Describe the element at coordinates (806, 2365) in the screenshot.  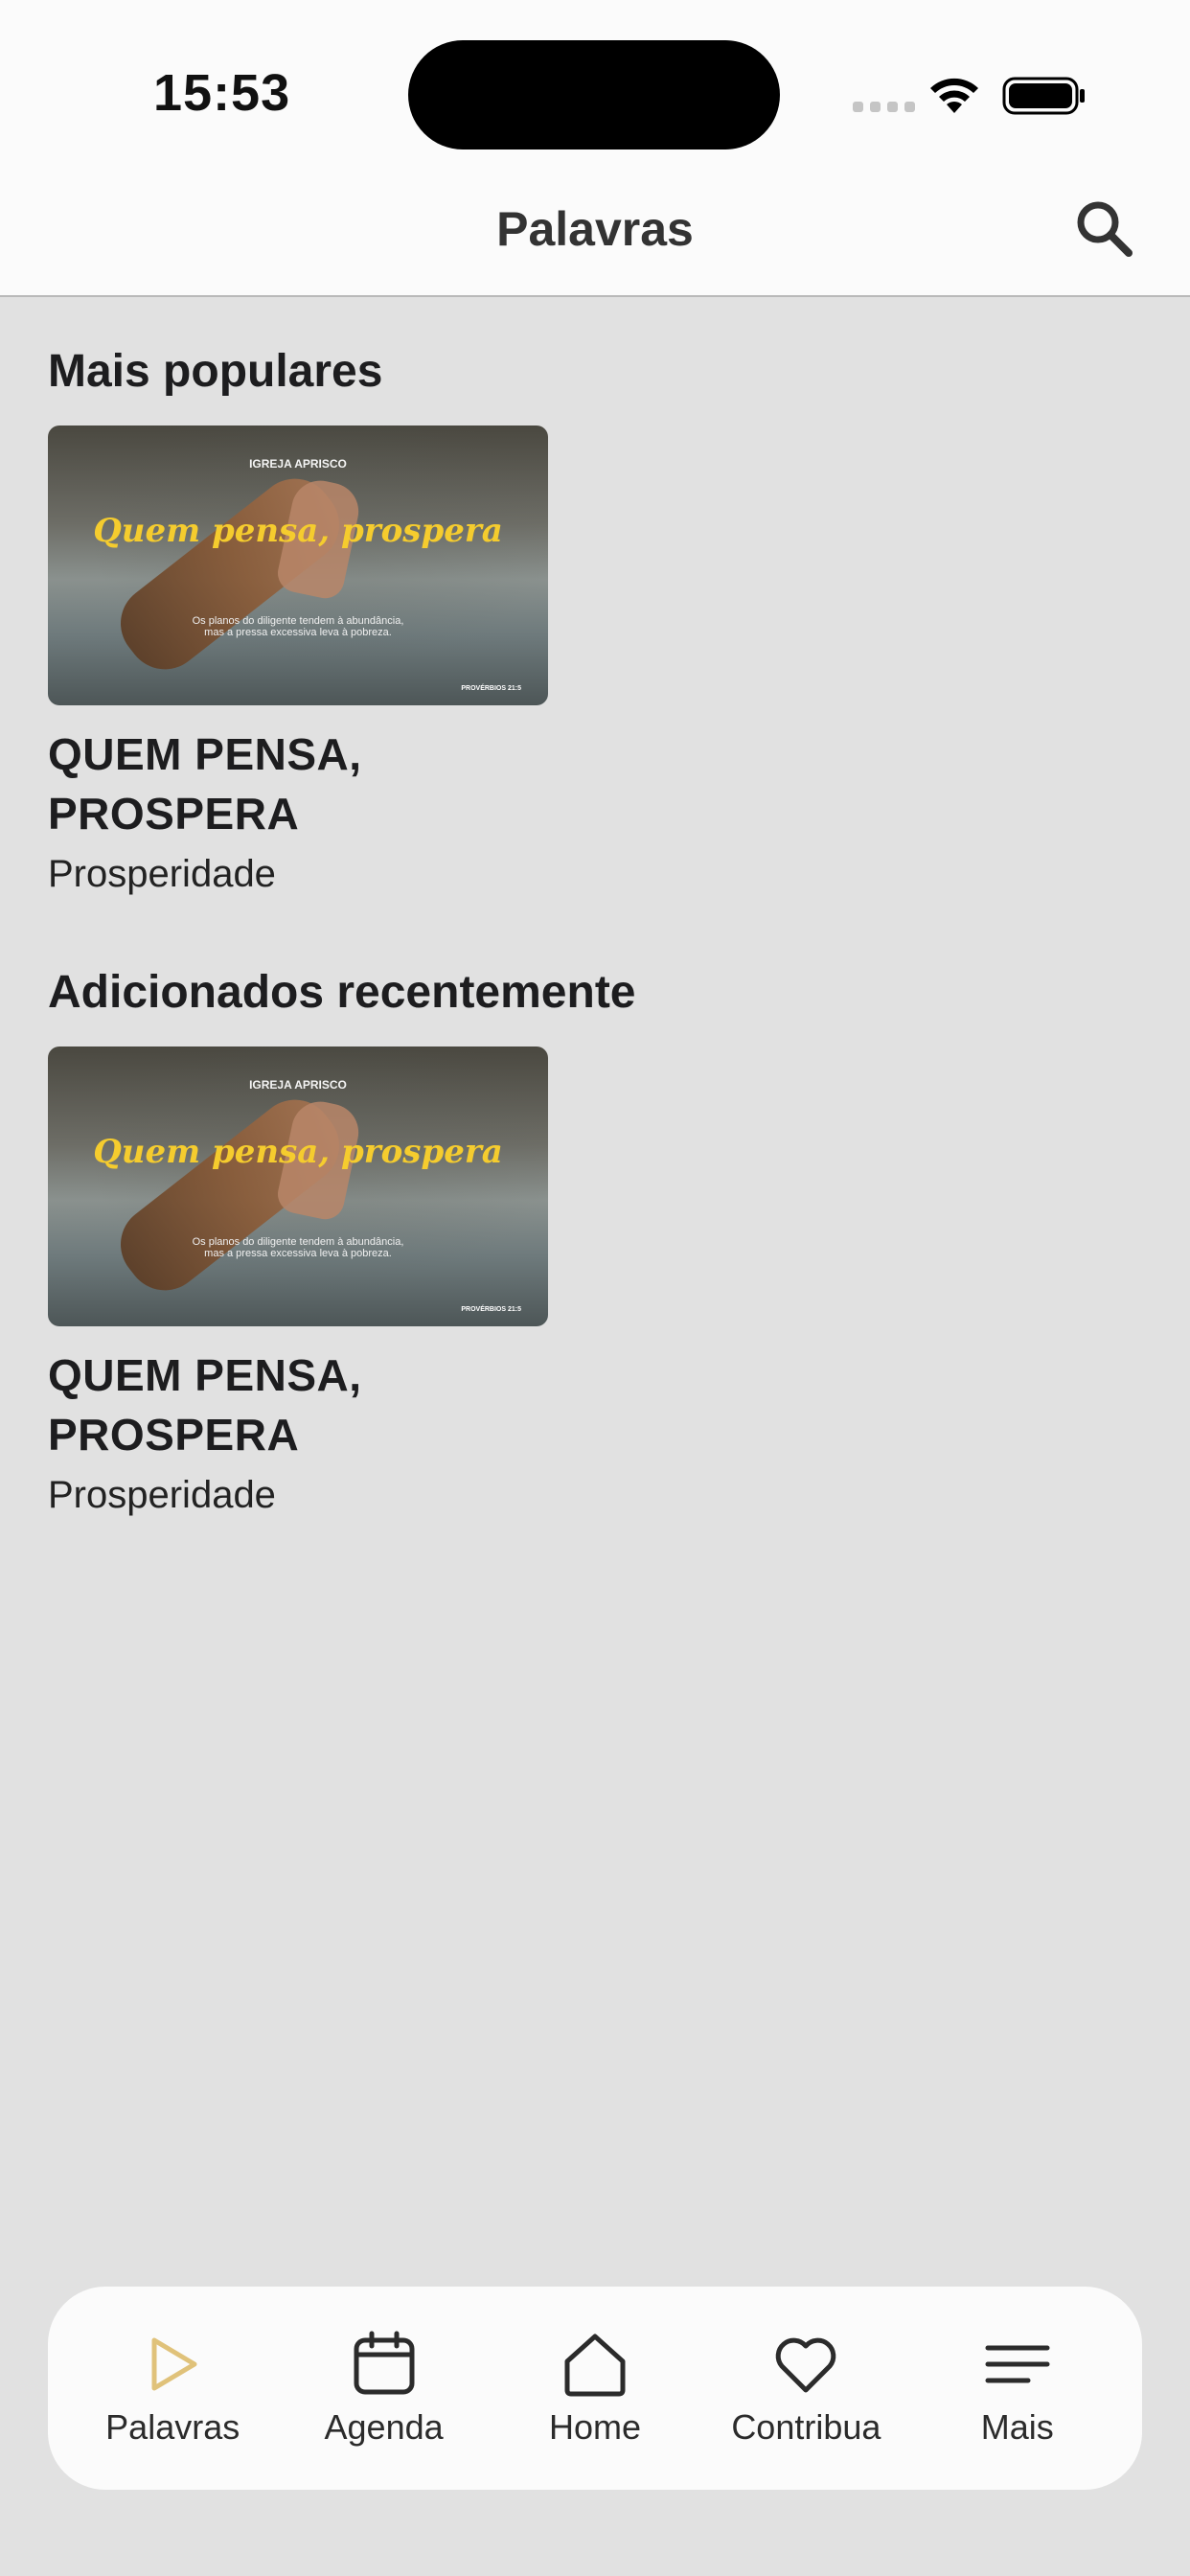
I see `heart-icon` at that location.